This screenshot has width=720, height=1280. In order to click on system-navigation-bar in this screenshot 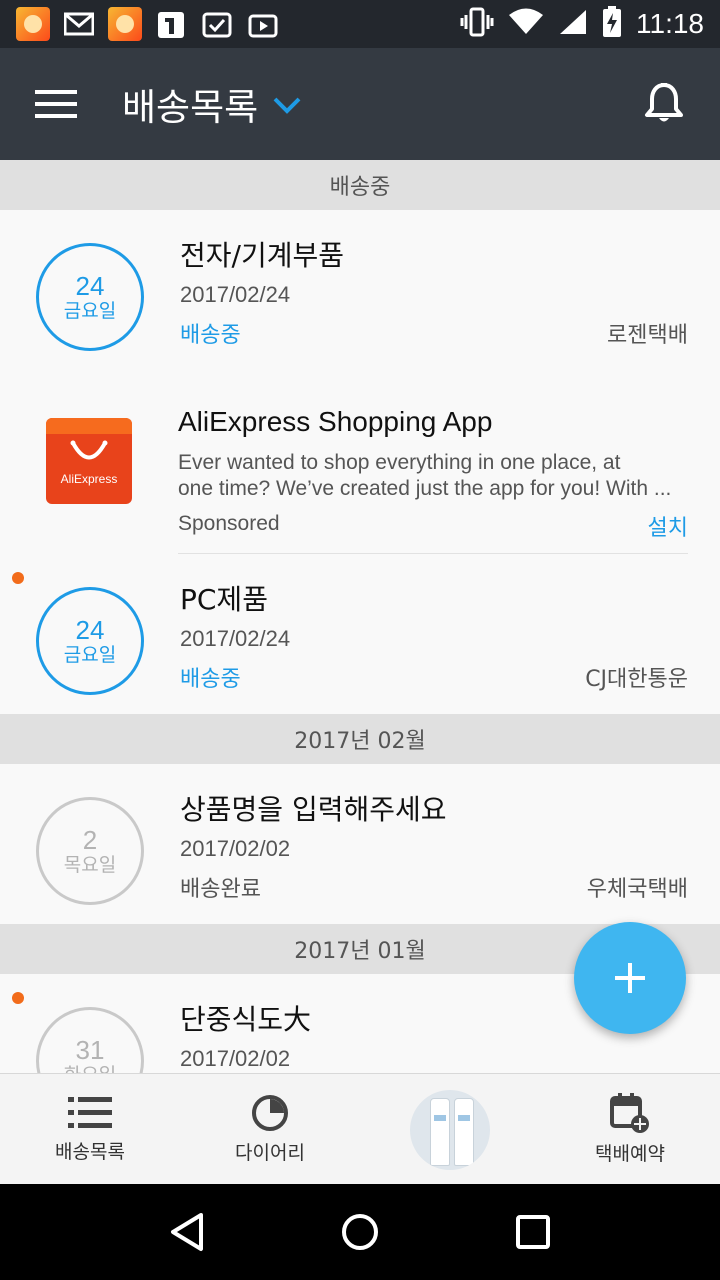, I will do `click(360, 1232)`.